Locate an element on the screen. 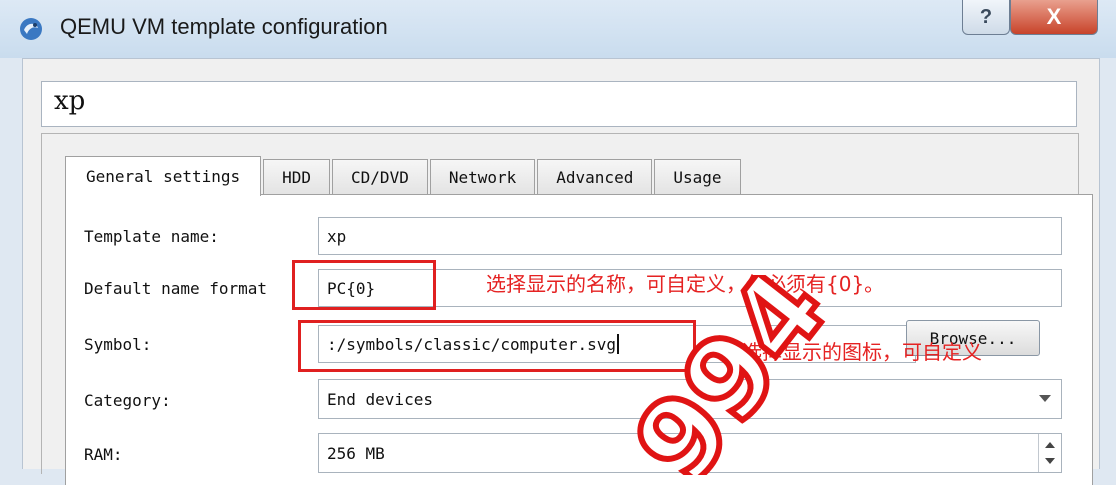 The height and width of the screenshot is (485, 1116). spin-down-icon is located at coordinates (1050, 461).